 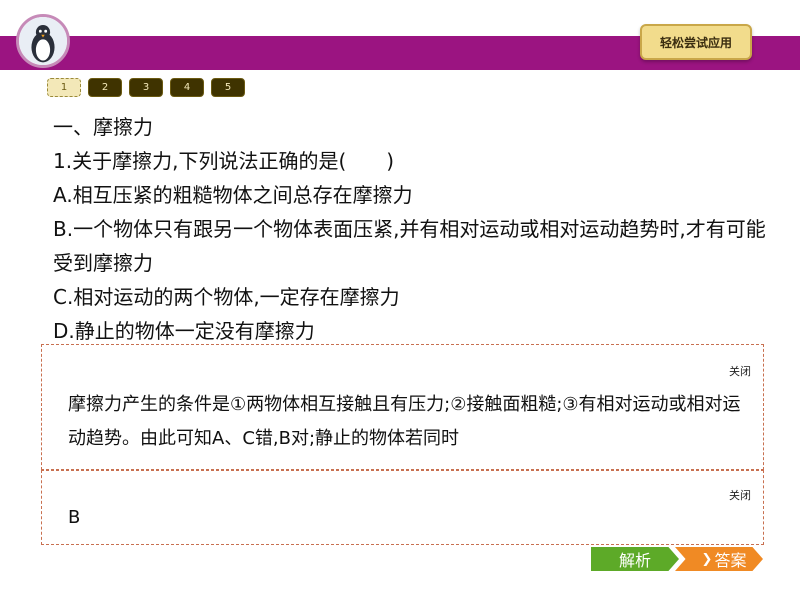 What do you see at coordinates (103, 127) in the screenshot?
I see `section-title: 一、摩擦力` at bounding box center [103, 127].